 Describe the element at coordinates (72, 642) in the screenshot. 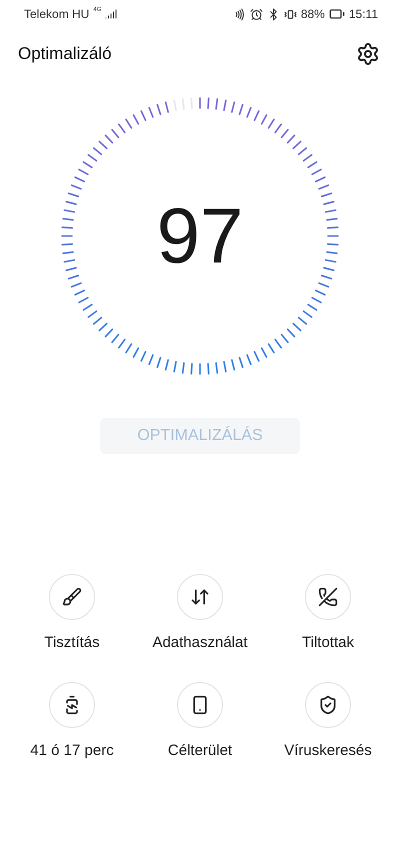

I see `tool-label: Tisztítás` at that location.